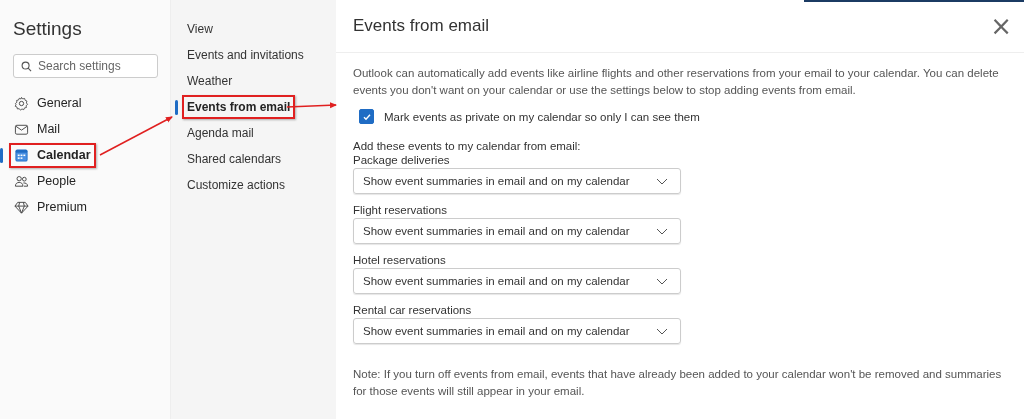 The width and height of the screenshot is (1024, 419). What do you see at coordinates (220, 133) in the screenshot?
I see `subnav-item: Agenda mail` at bounding box center [220, 133].